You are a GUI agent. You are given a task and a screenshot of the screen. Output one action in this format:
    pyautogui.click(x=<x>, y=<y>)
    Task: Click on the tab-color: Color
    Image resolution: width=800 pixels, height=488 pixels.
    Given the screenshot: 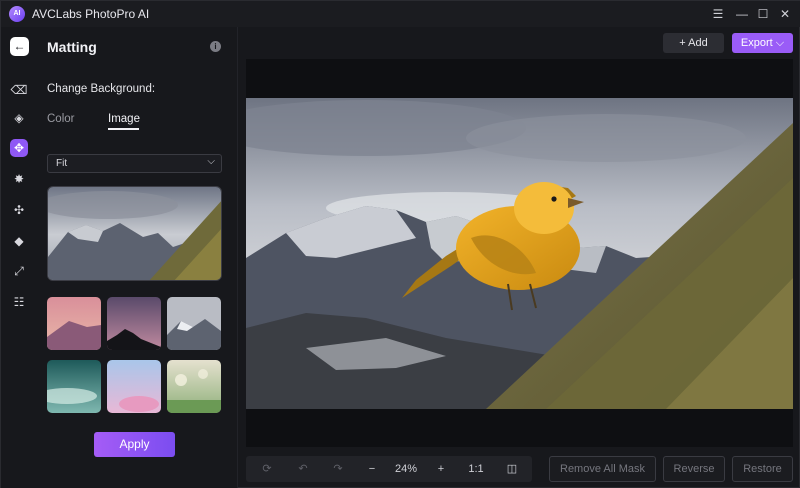 What is the action you would take?
    pyautogui.click(x=60, y=119)
    